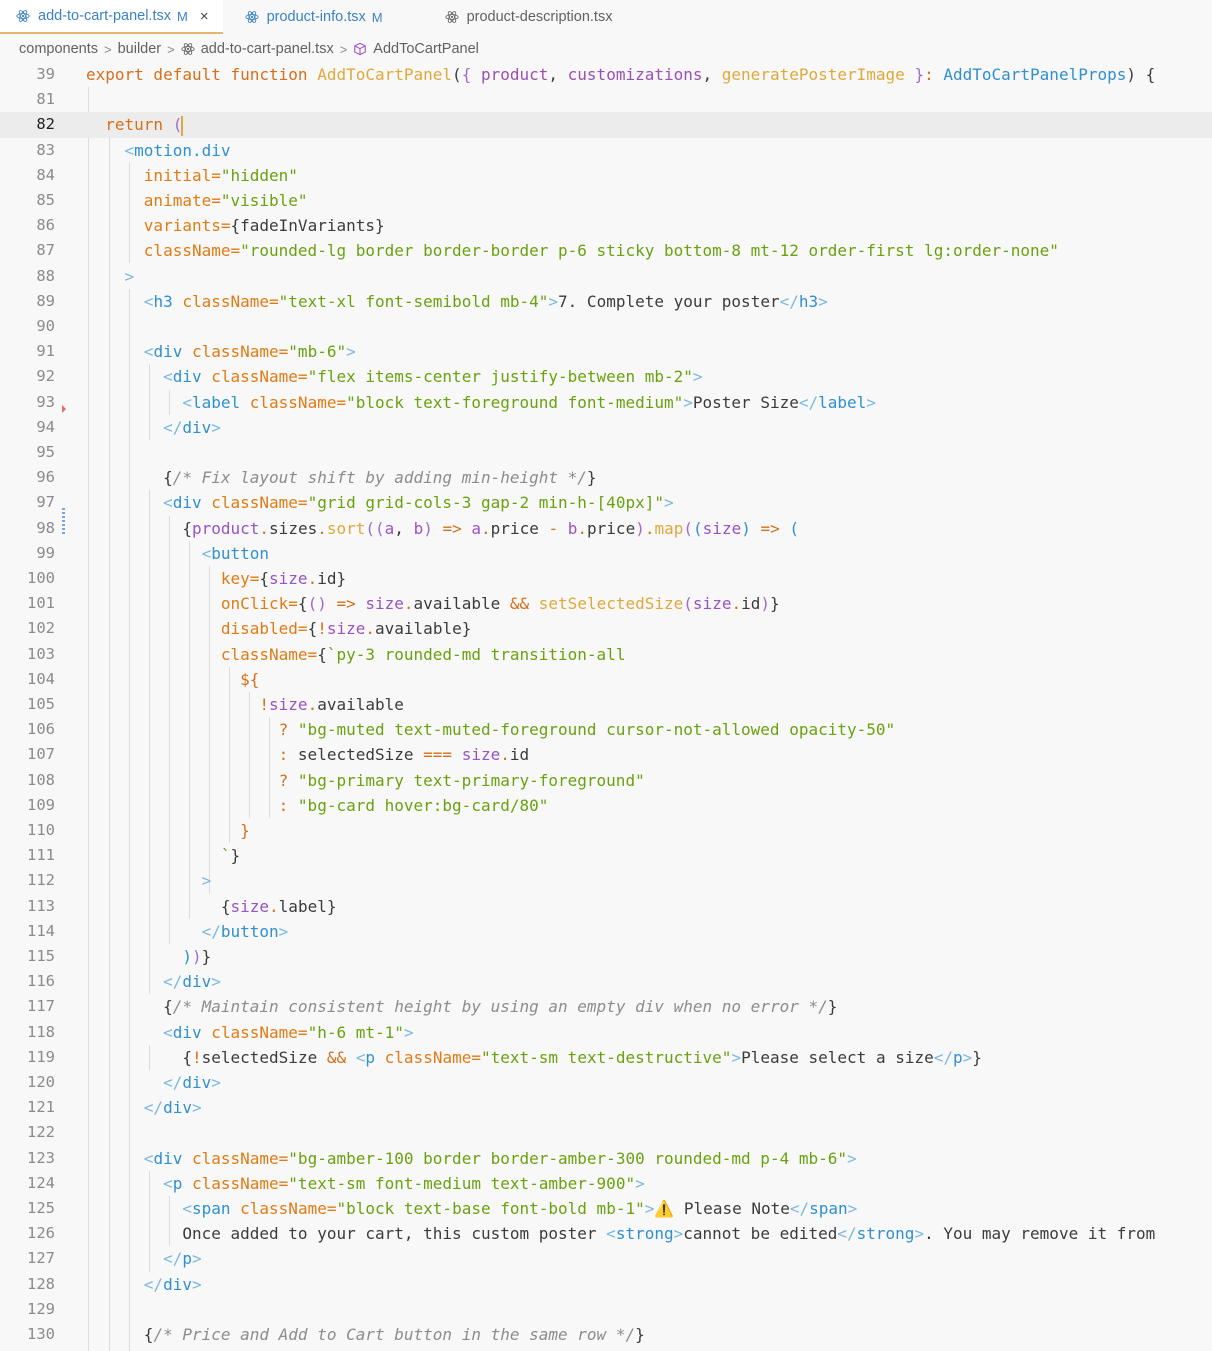  What do you see at coordinates (230, 856) in the screenshot?
I see `code-text: `}` at bounding box center [230, 856].